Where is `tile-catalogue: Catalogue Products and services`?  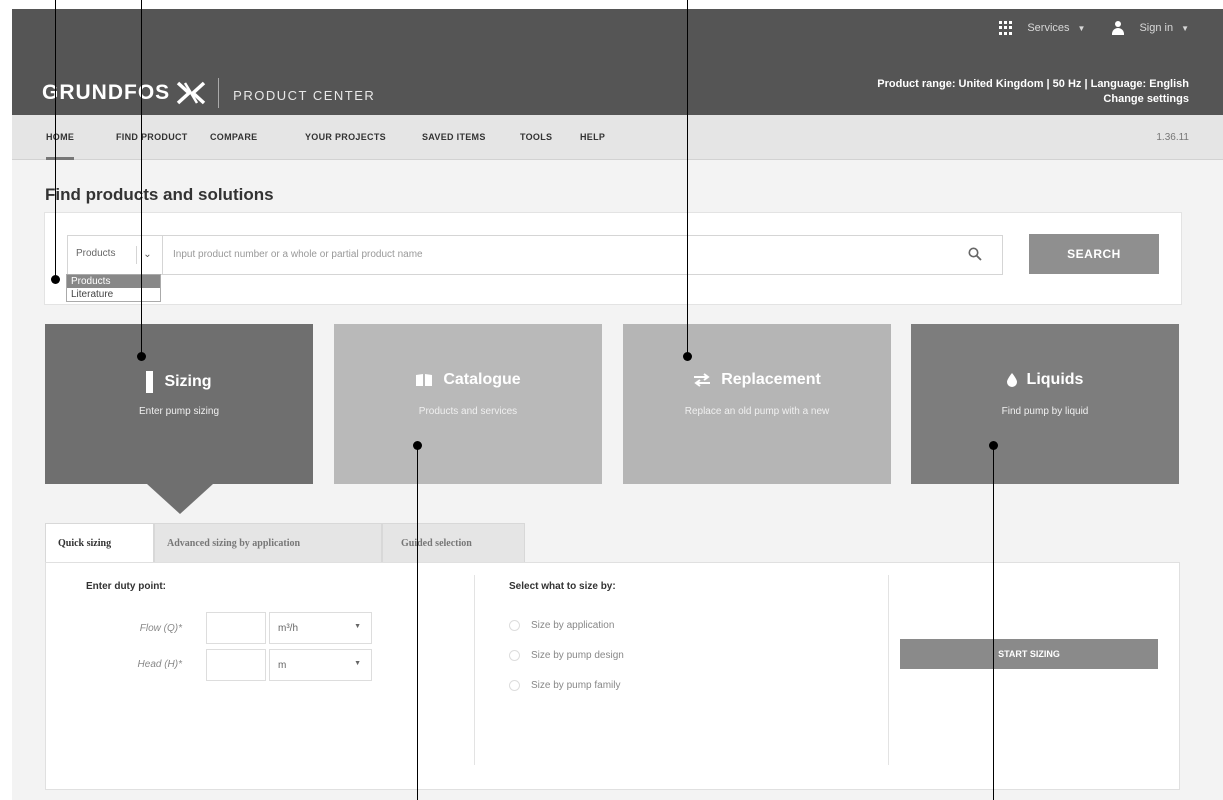
tile-catalogue: Catalogue Products and services is located at coordinates (468, 404).